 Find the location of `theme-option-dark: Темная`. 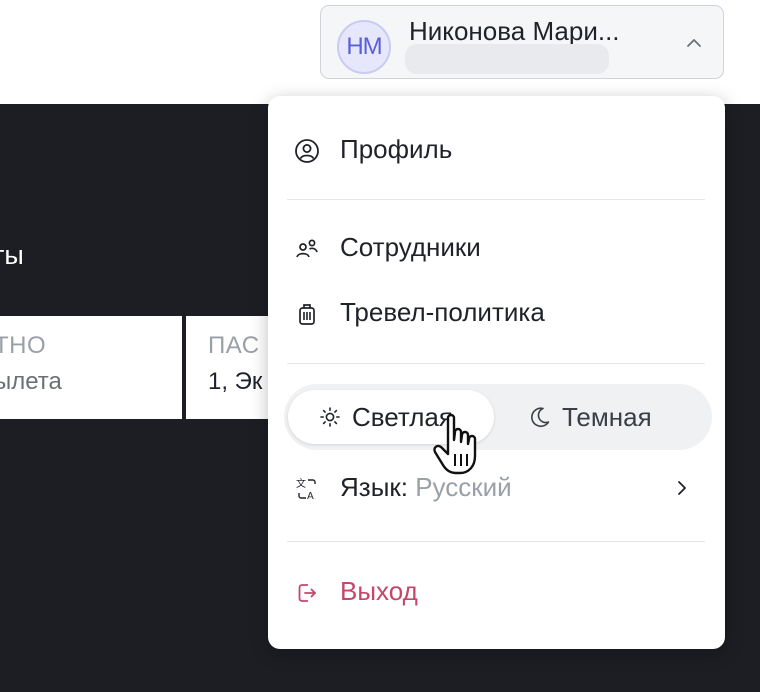

theme-option-dark: Темная is located at coordinates (601, 417).